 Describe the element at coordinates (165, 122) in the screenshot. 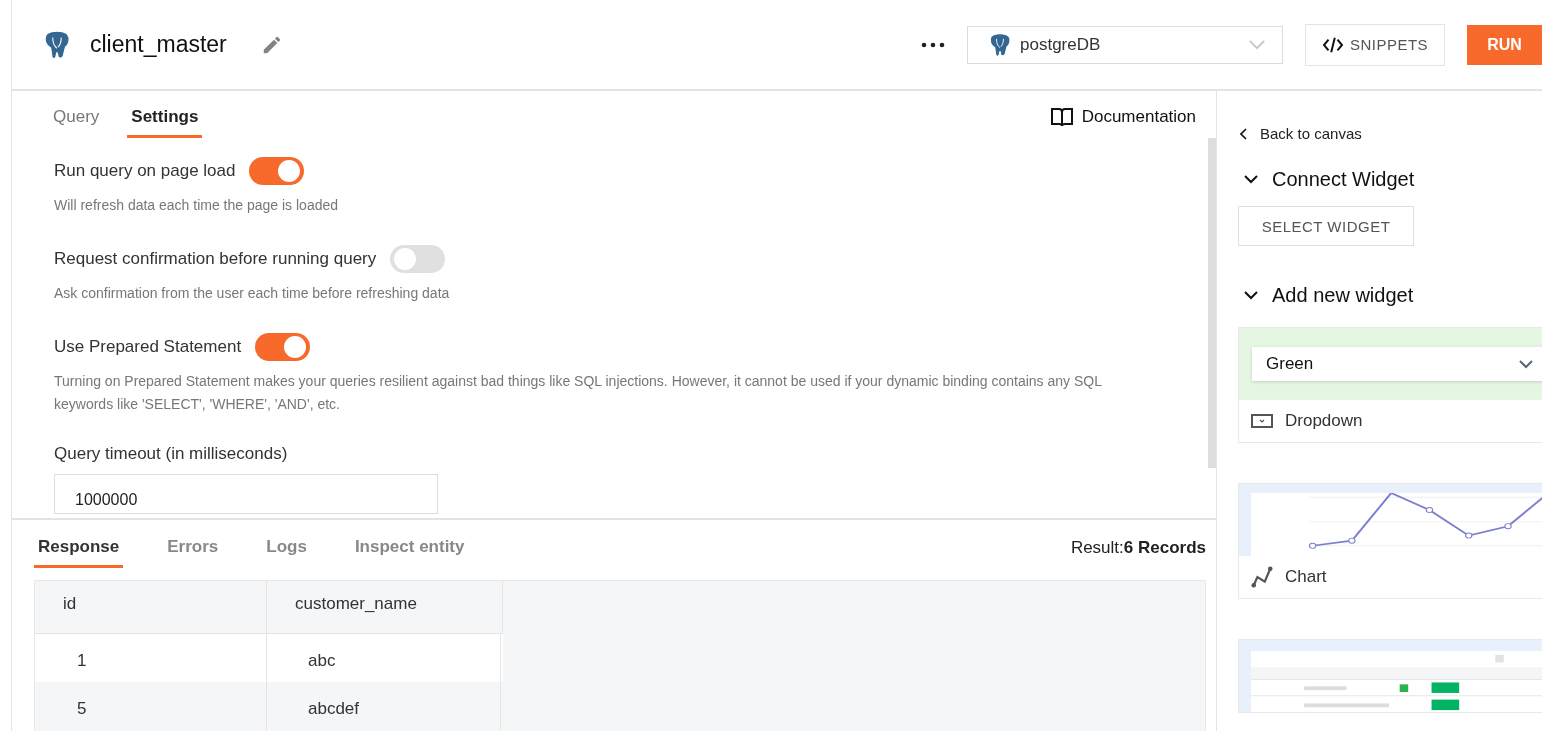

I see `tab: Settings` at that location.